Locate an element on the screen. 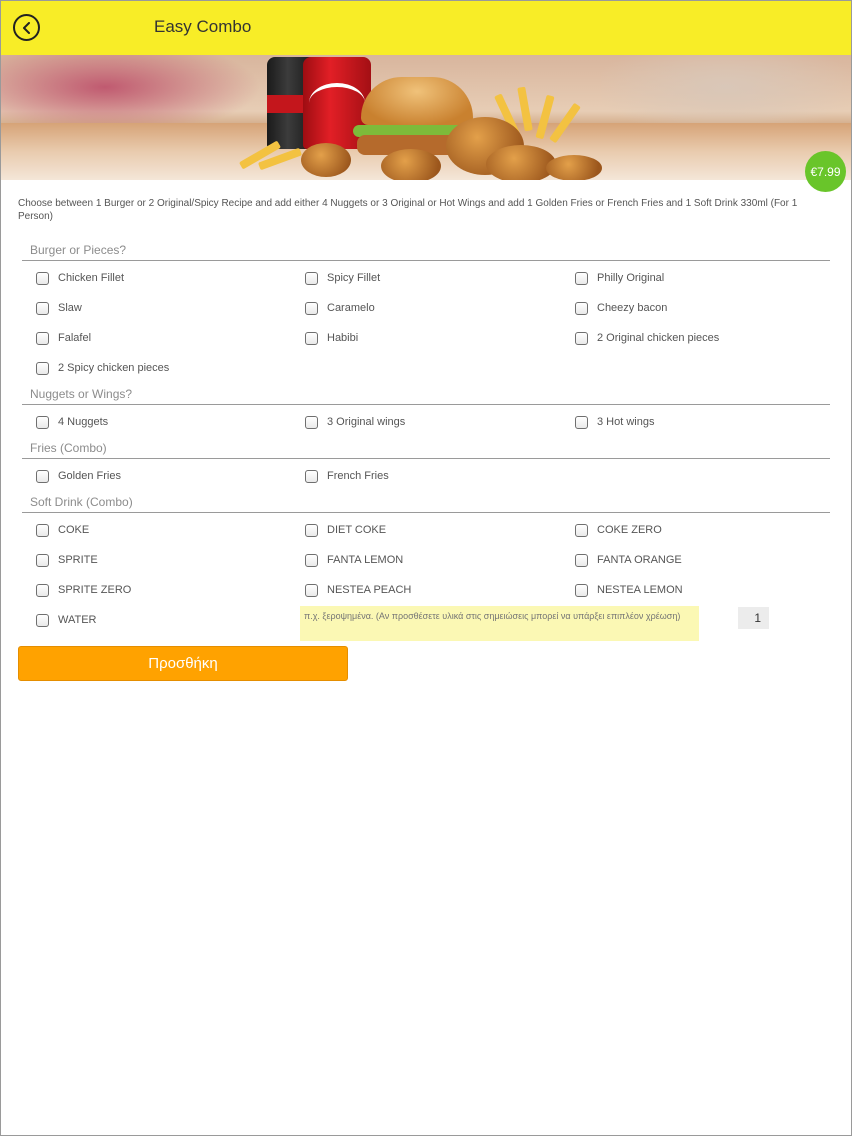  option-checkbox: SPRITE ZERO is located at coordinates (83, 590).